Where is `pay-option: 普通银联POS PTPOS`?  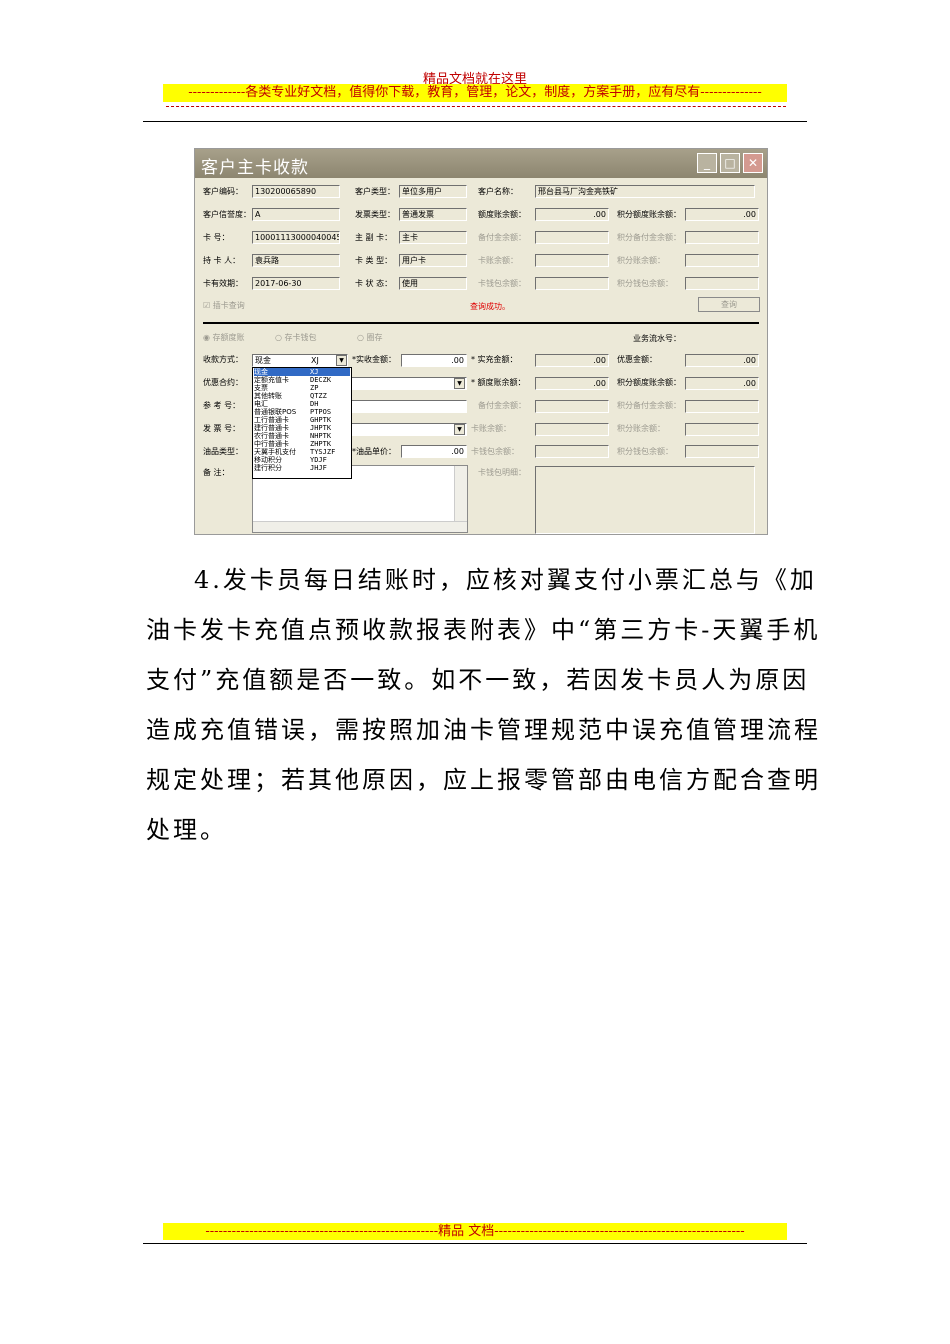 pay-option: 普通银联POS PTPOS is located at coordinates (302, 412).